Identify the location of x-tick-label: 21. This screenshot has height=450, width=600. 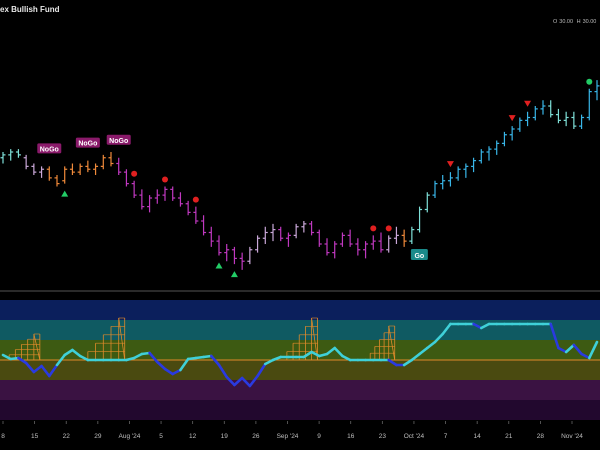
(509, 436).